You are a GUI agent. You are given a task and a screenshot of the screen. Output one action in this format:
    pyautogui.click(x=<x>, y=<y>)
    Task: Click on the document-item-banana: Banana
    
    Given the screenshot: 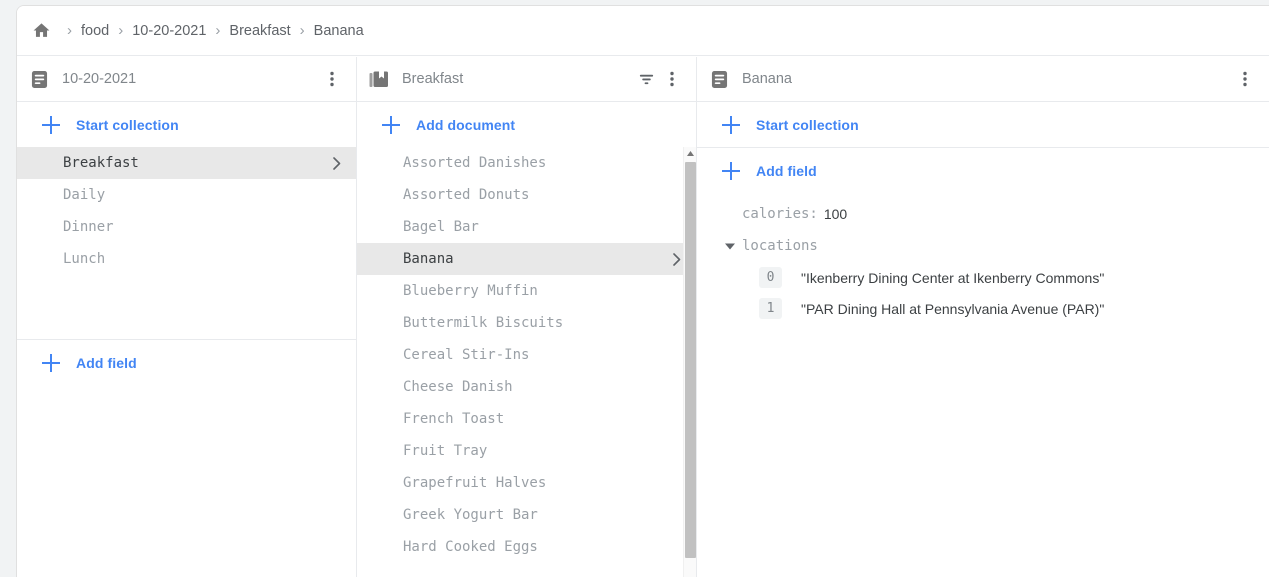 What is the action you would take?
    pyautogui.click(x=526, y=259)
    